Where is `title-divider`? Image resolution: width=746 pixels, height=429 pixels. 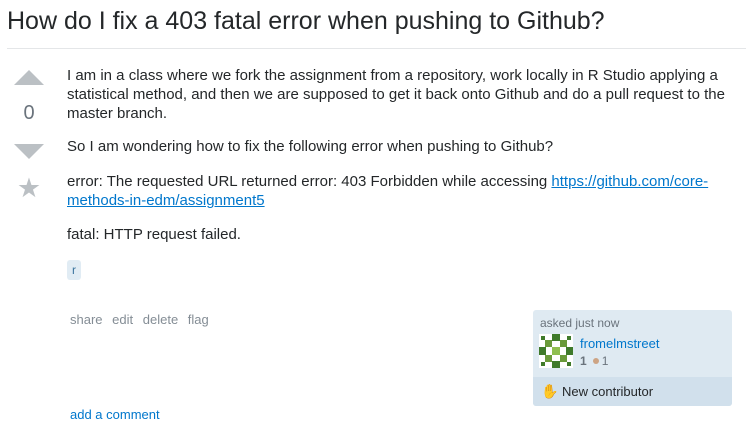 title-divider is located at coordinates (376, 48).